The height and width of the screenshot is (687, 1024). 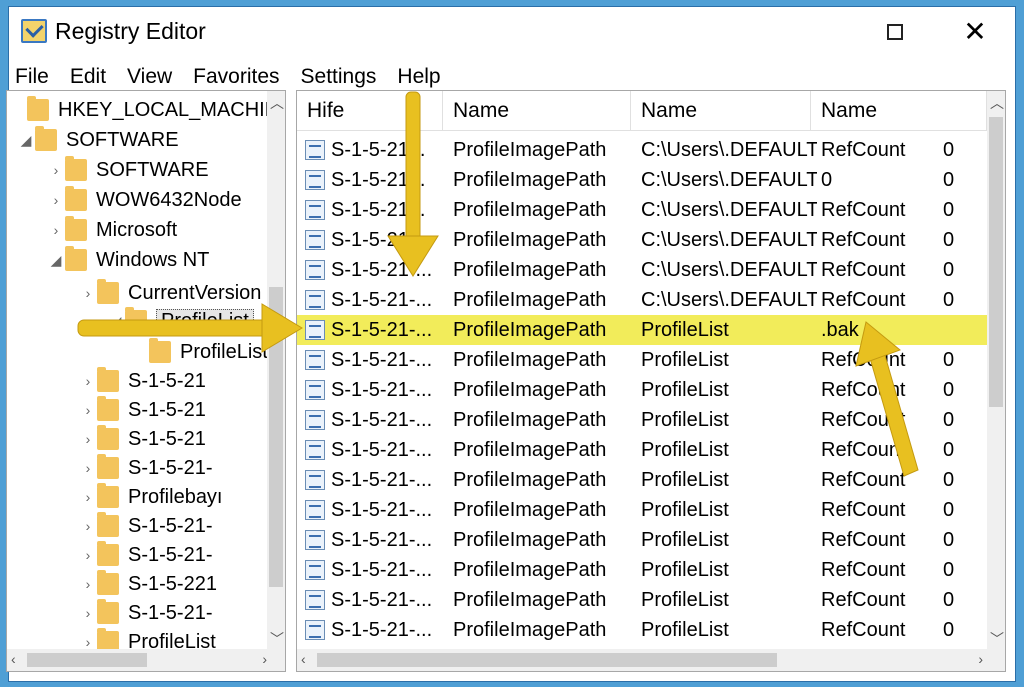 What do you see at coordinates (895, 32) in the screenshot?
I see `maximize-button` at bounding box center [895, 32].